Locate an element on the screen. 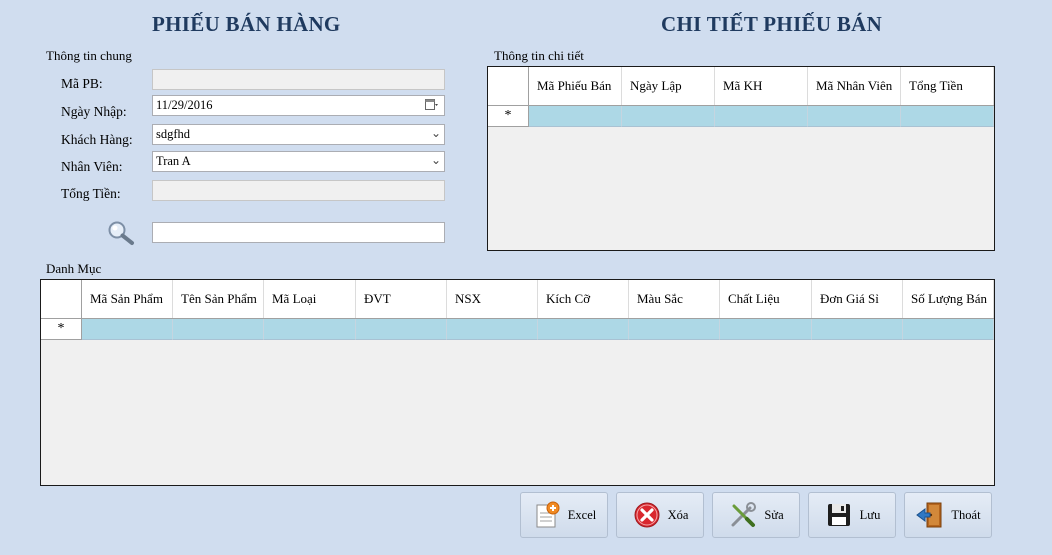 This screenshot has width=1052, height=555. exit-button-label: Thoát is located at coordinates (966, 514).